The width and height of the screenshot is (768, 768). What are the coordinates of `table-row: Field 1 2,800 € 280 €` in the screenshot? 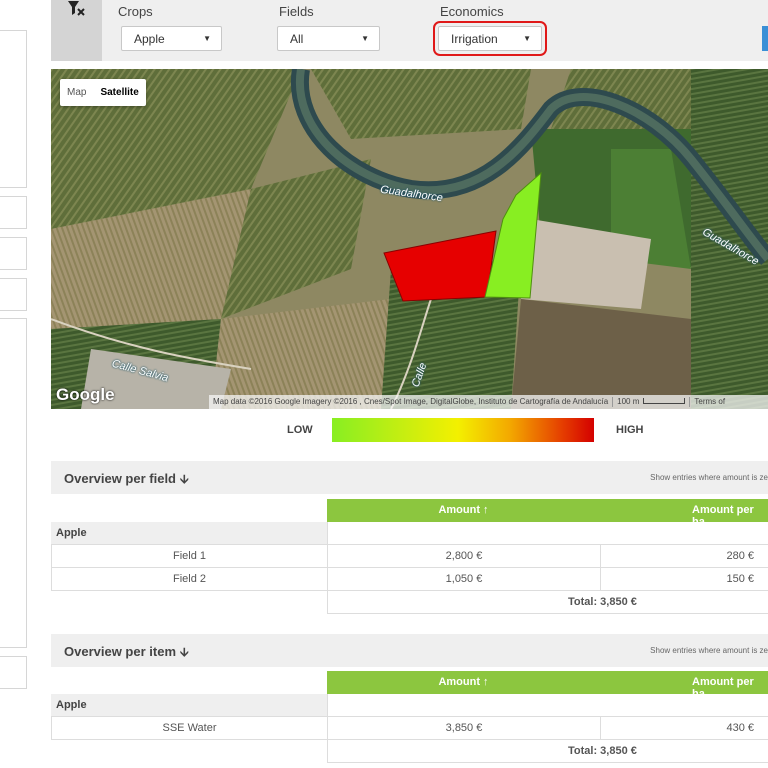 It's located at (409, 556).